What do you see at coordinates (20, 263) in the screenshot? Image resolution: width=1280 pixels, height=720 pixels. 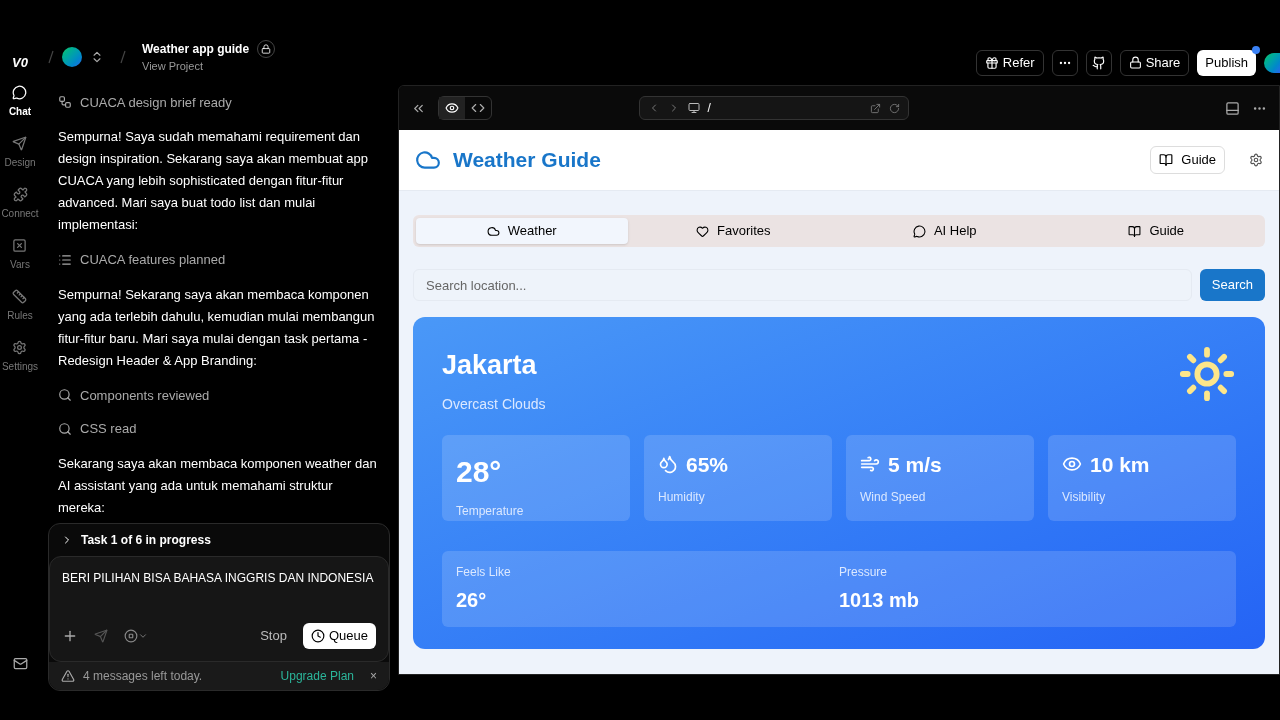 I see `rail-item: Vars` at bounding box center [20, 263].